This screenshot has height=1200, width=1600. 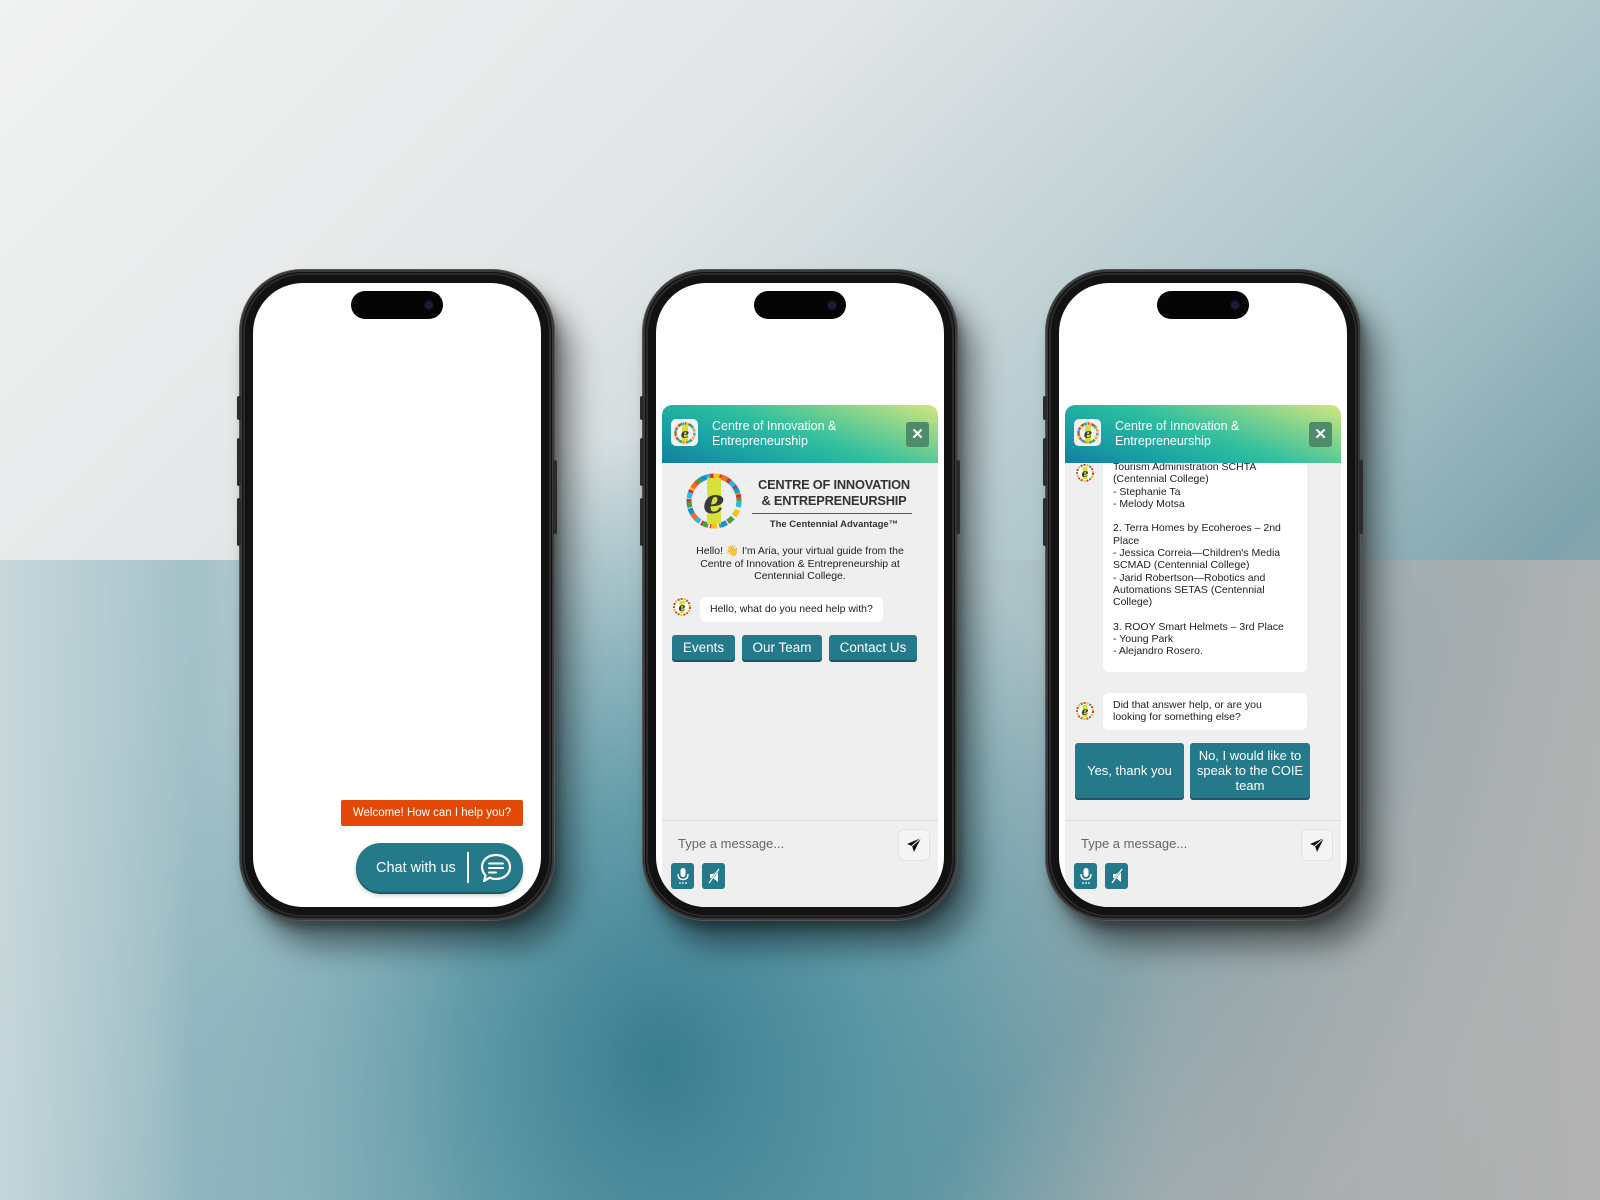 I want to click on answer-line: Automations SETAS (Centennial, so click(x=1189, y=589).